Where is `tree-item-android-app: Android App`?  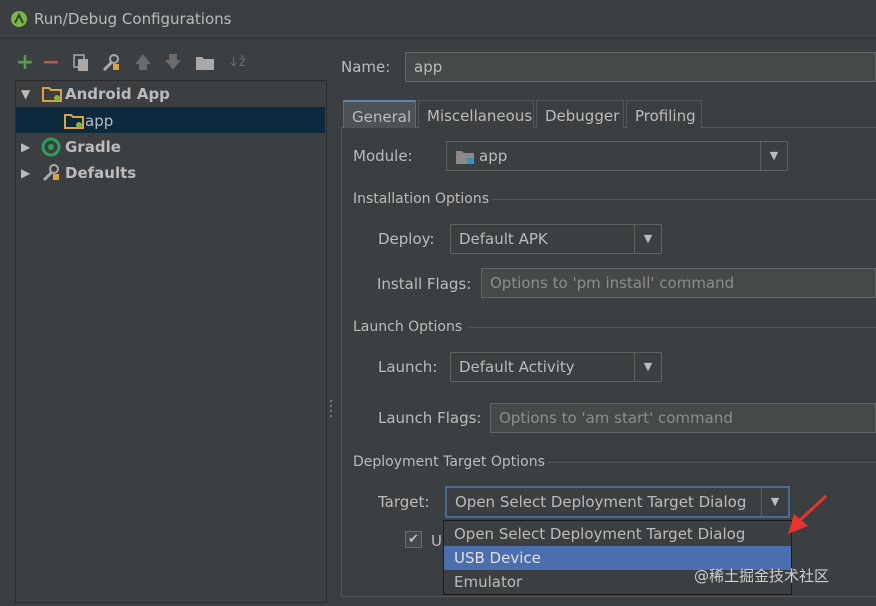 tree-item-android-app: Android App is located at coordinates (117, 94).